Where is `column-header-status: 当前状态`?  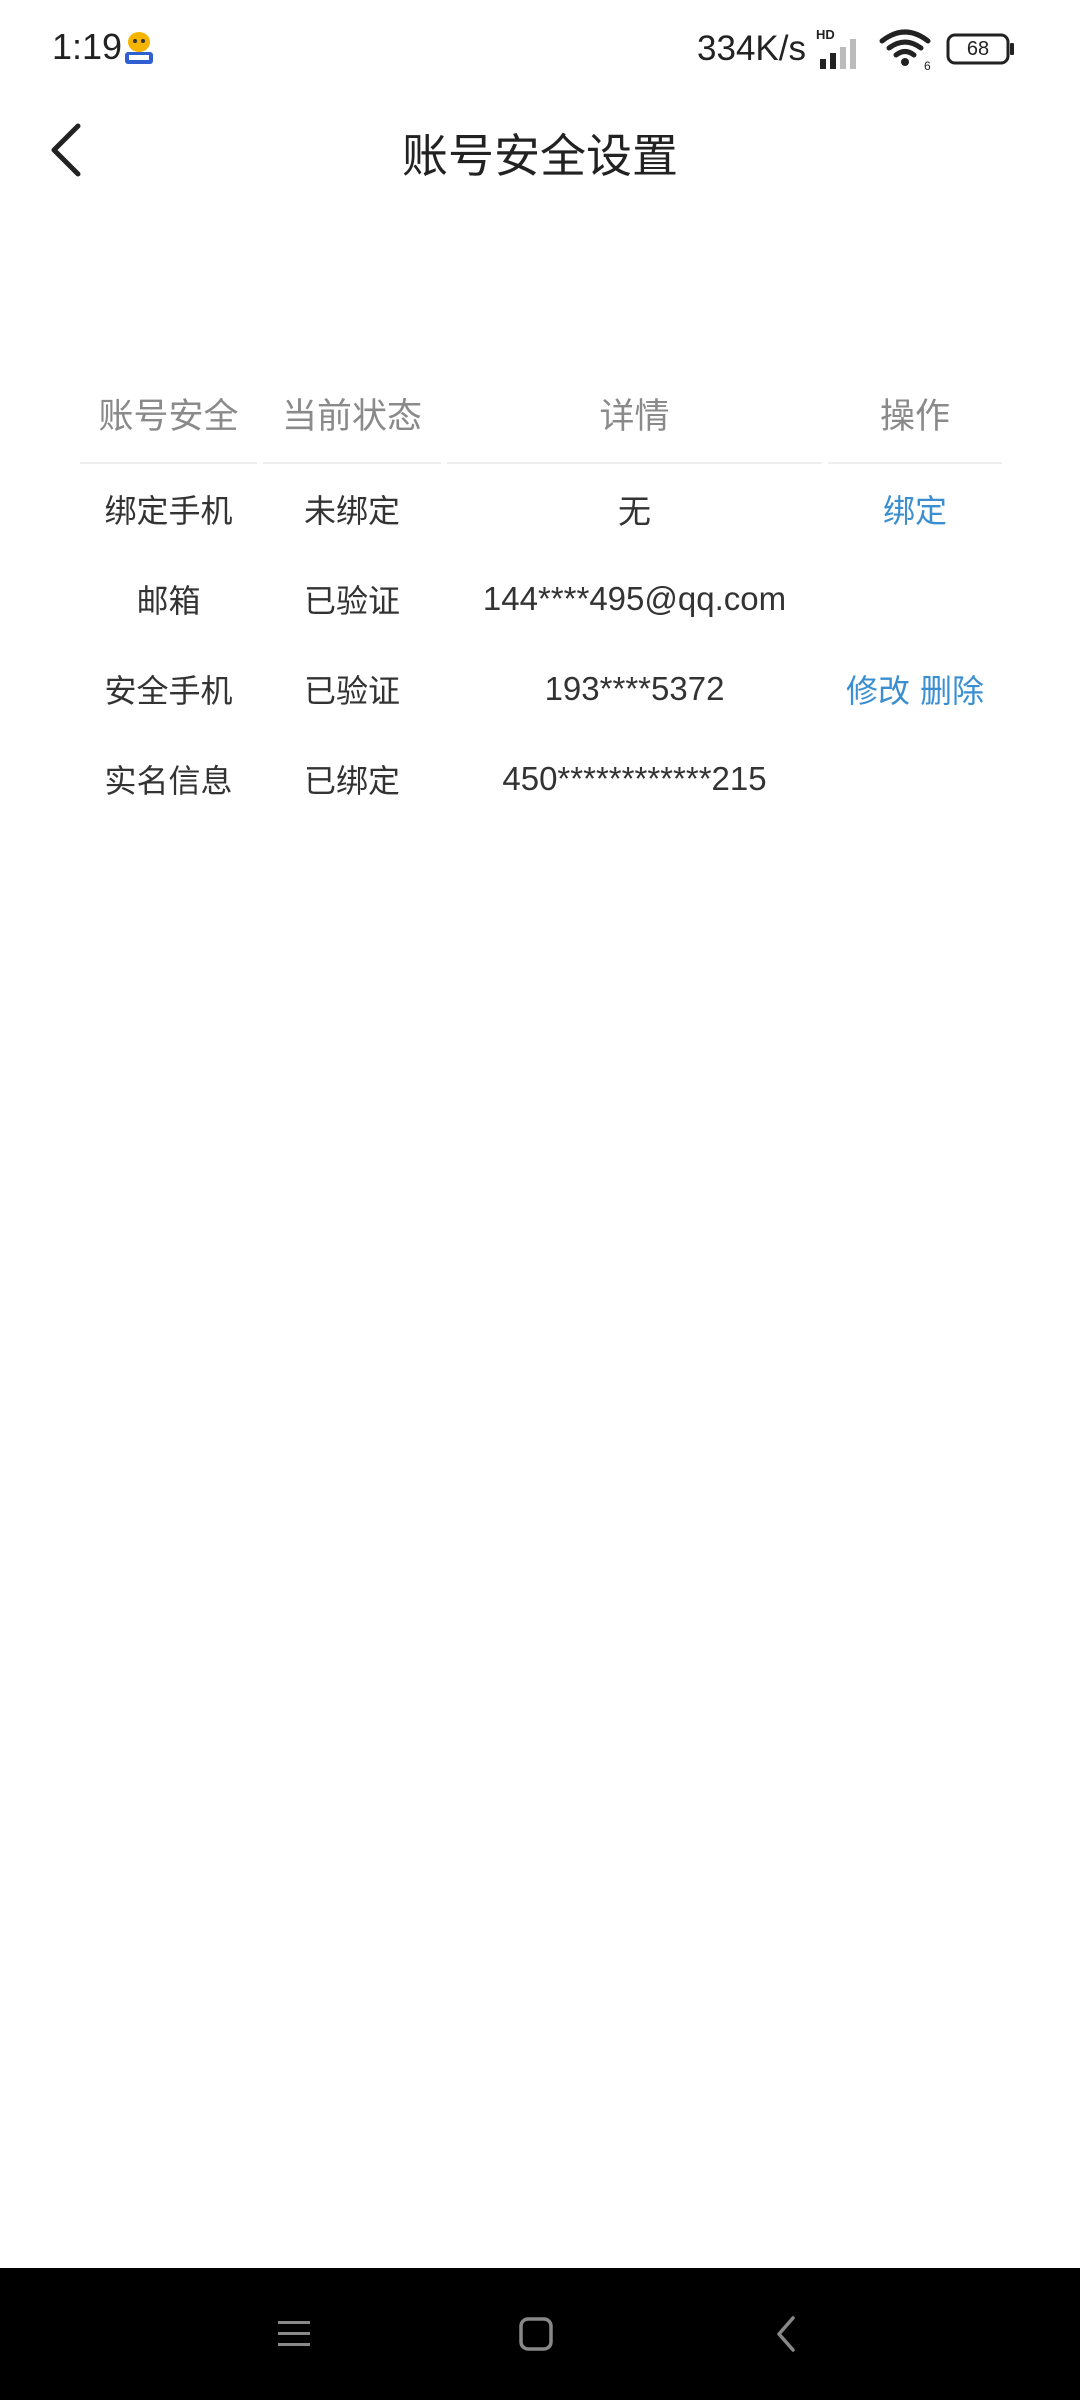
column-header-status: 当前状态 is located at coordinates (352, 417).